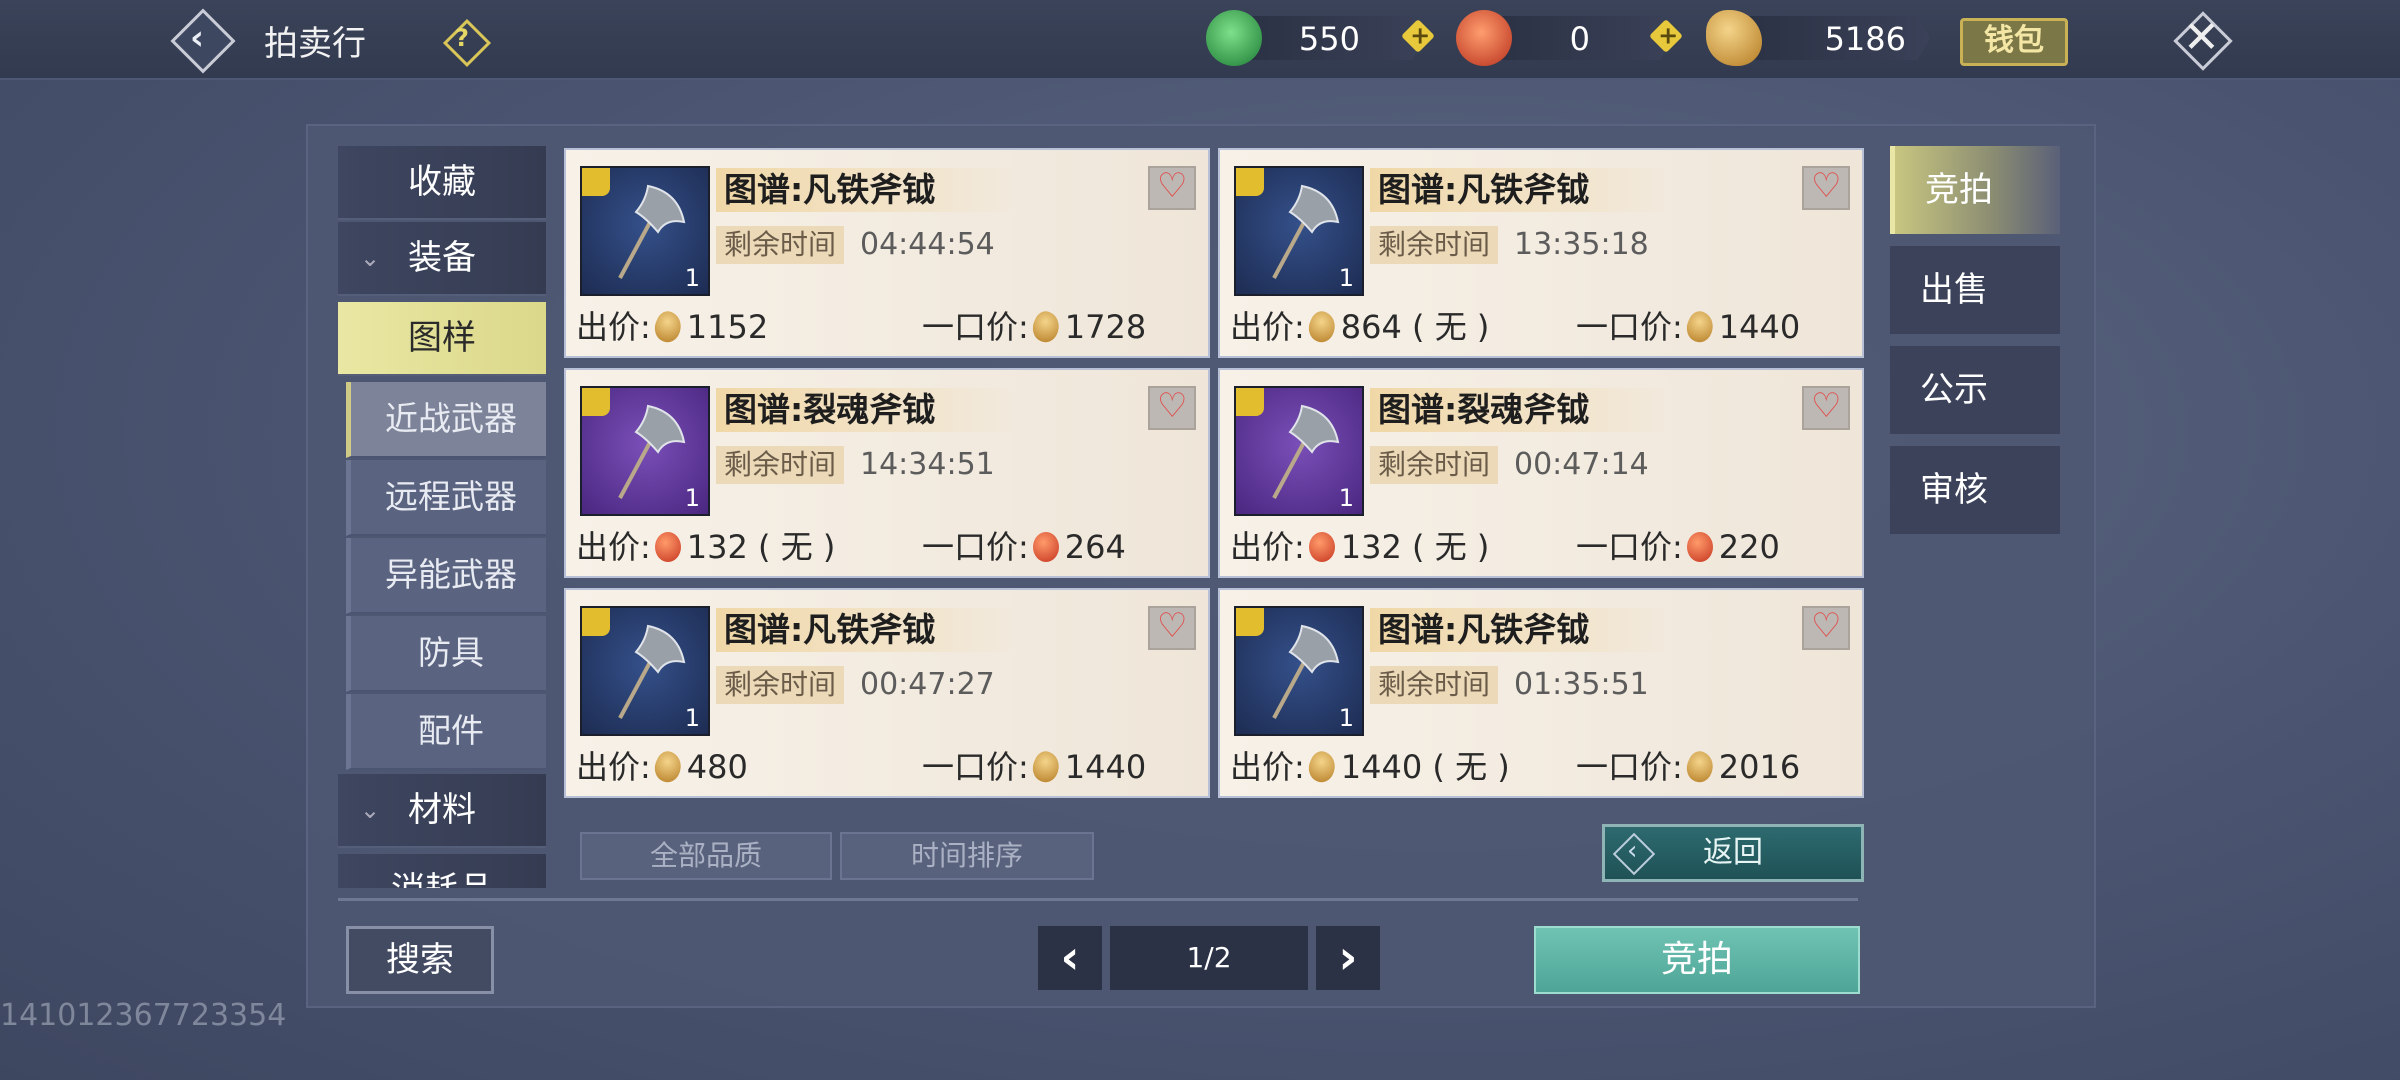  Describe the element at coordinates (927, 464) in the screenshot. I see `remaining-time: 14:34:51` at that location.